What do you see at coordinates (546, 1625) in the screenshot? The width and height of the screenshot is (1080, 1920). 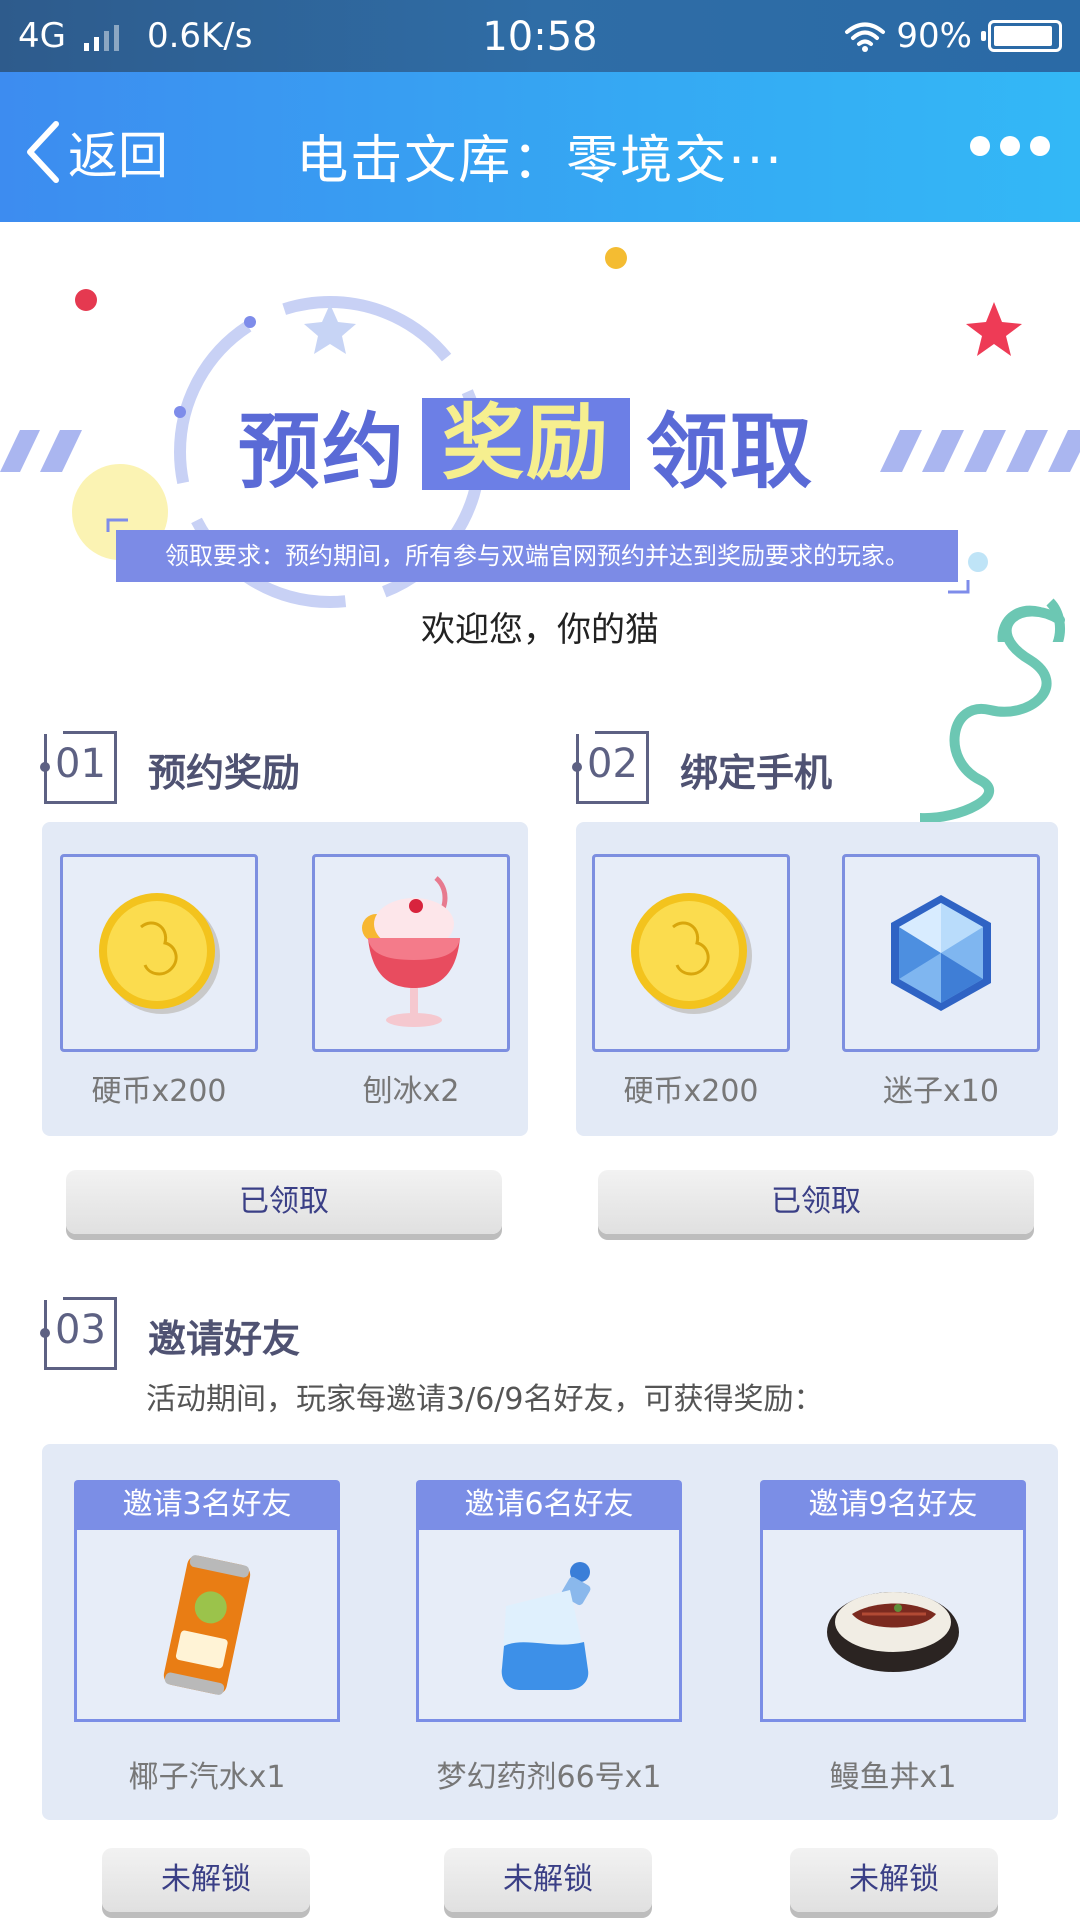 I see `potion-bottle-icon` at bounding box center [546, 1625].